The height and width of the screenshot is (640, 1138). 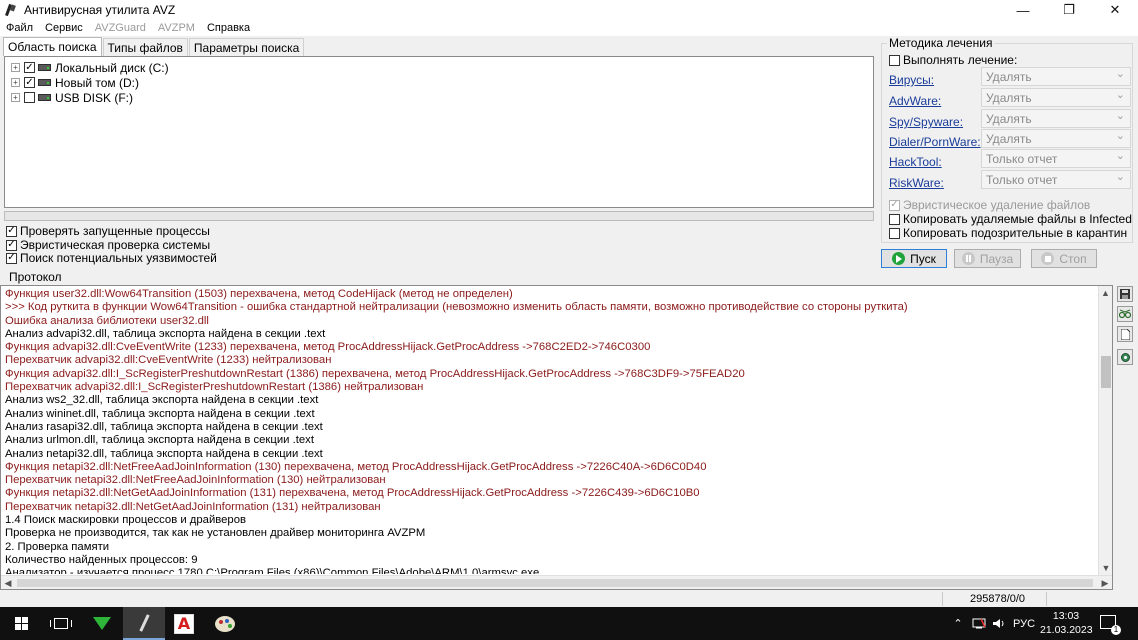 I want to click on start-menu-button, so click(x=21, y=623).